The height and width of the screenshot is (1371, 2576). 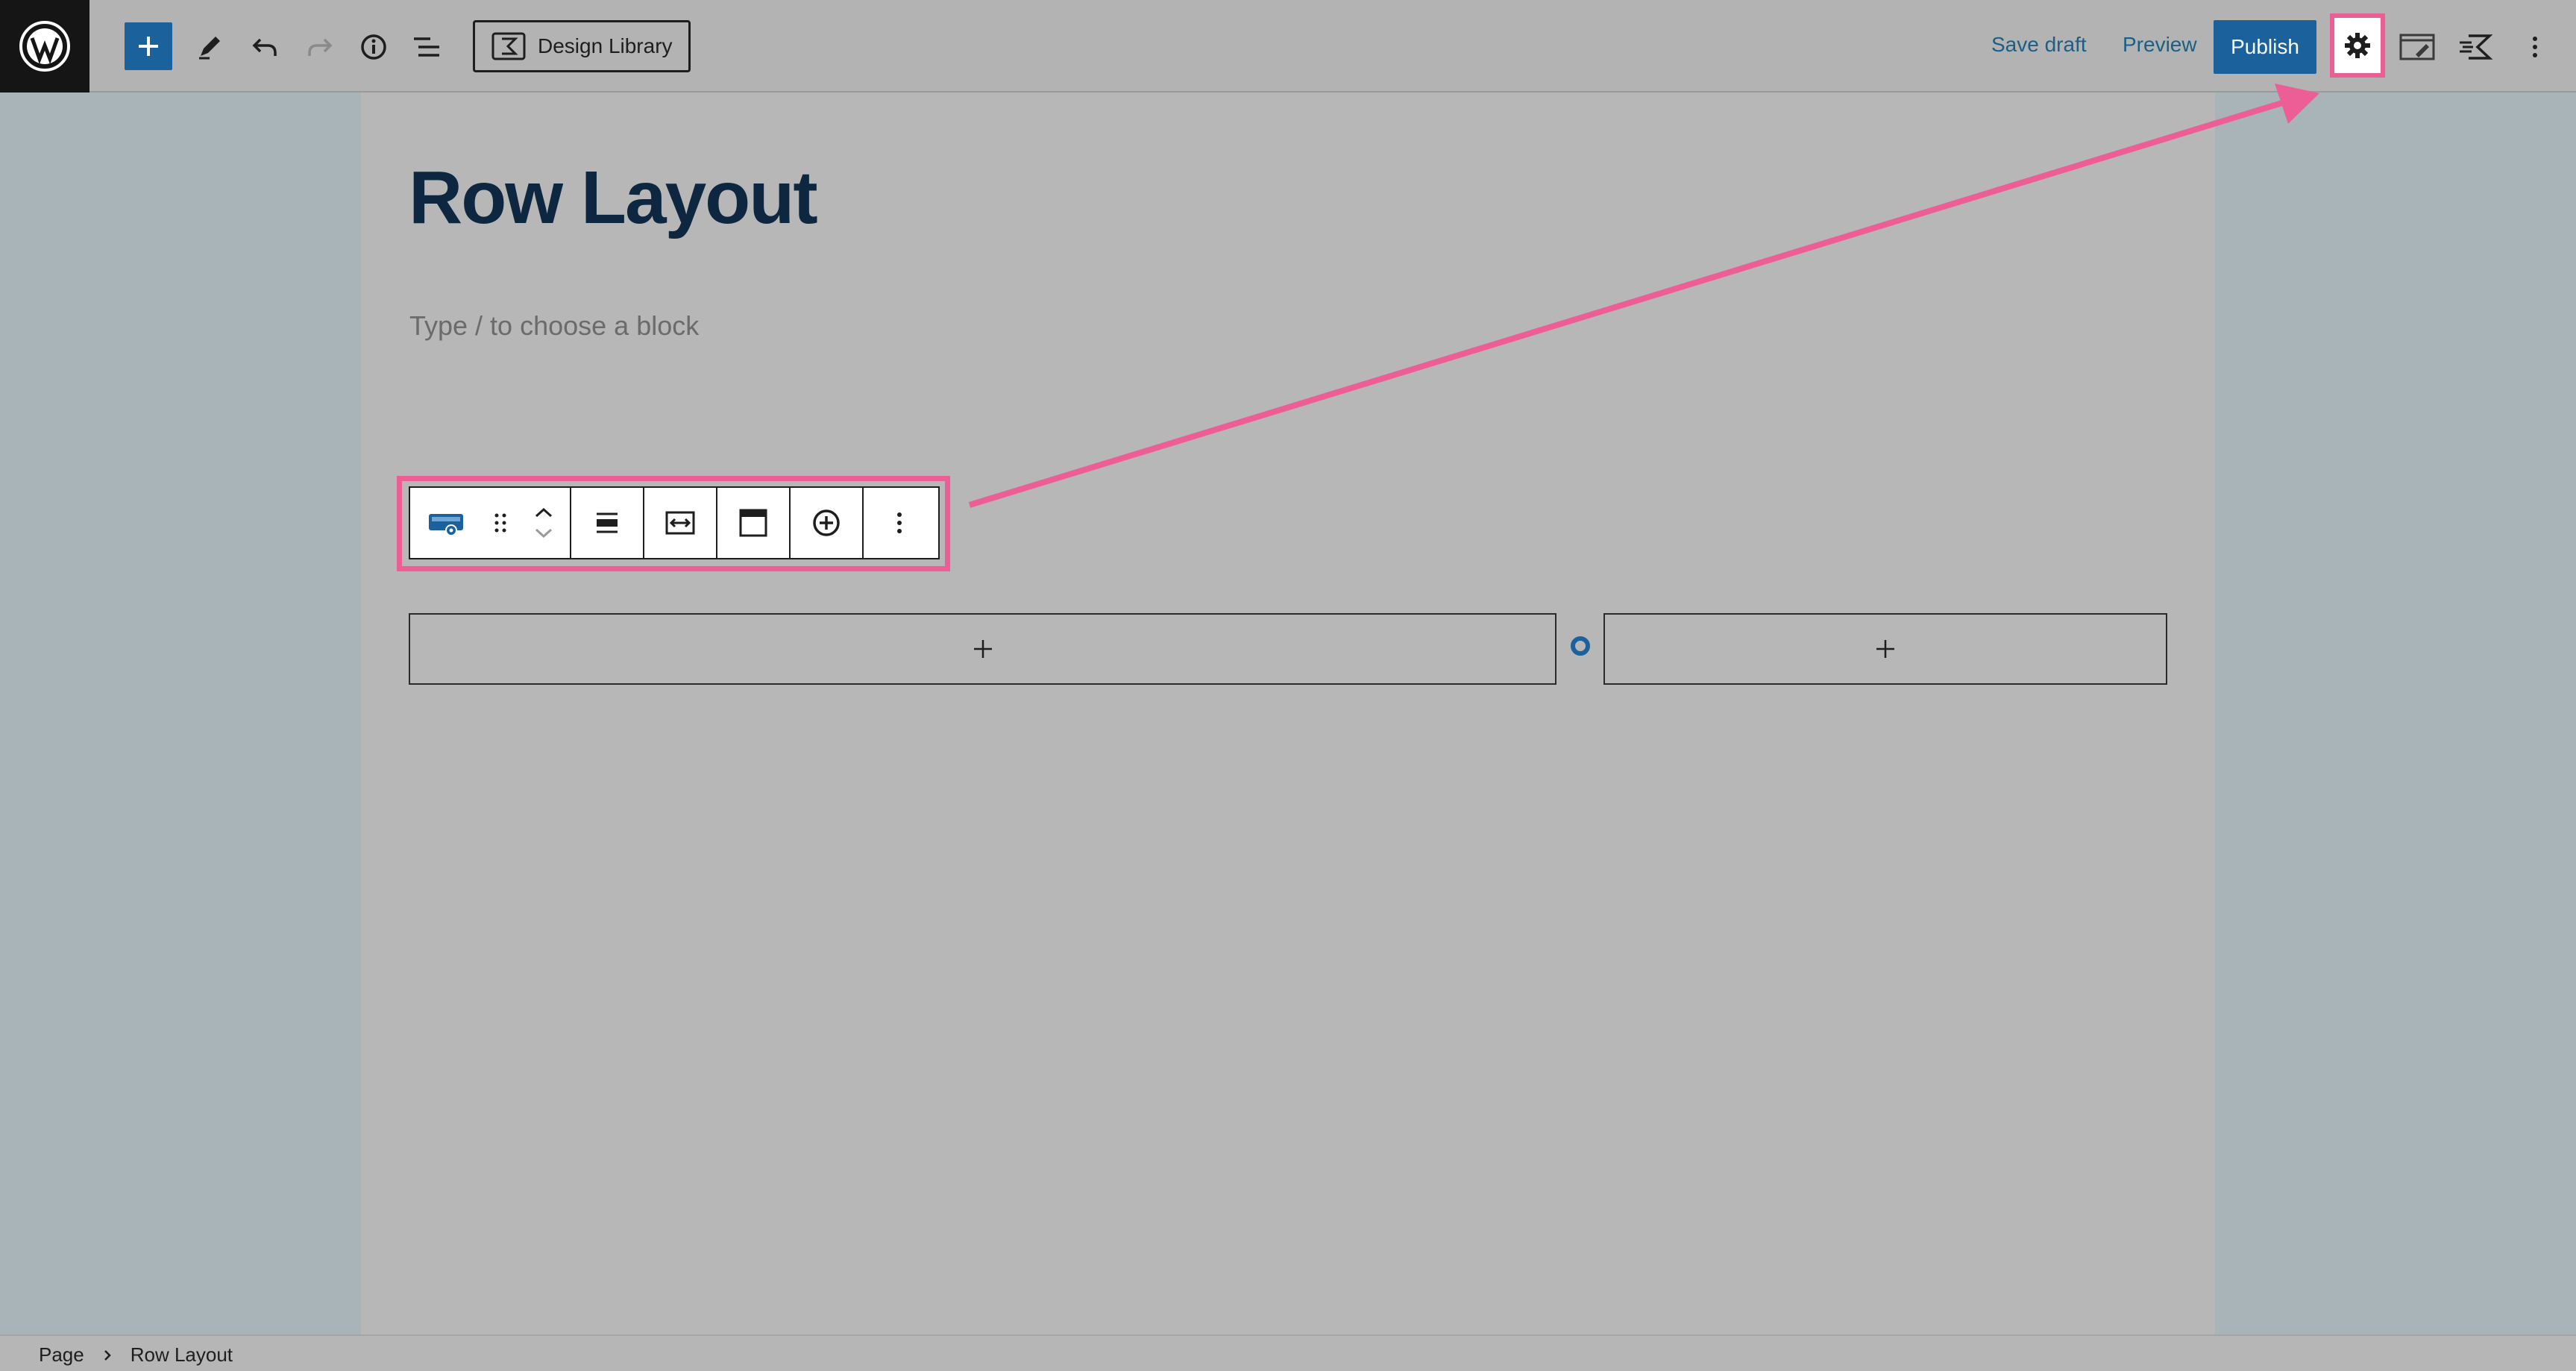 I want to click on block-header-button, so click(x=753, y=523).